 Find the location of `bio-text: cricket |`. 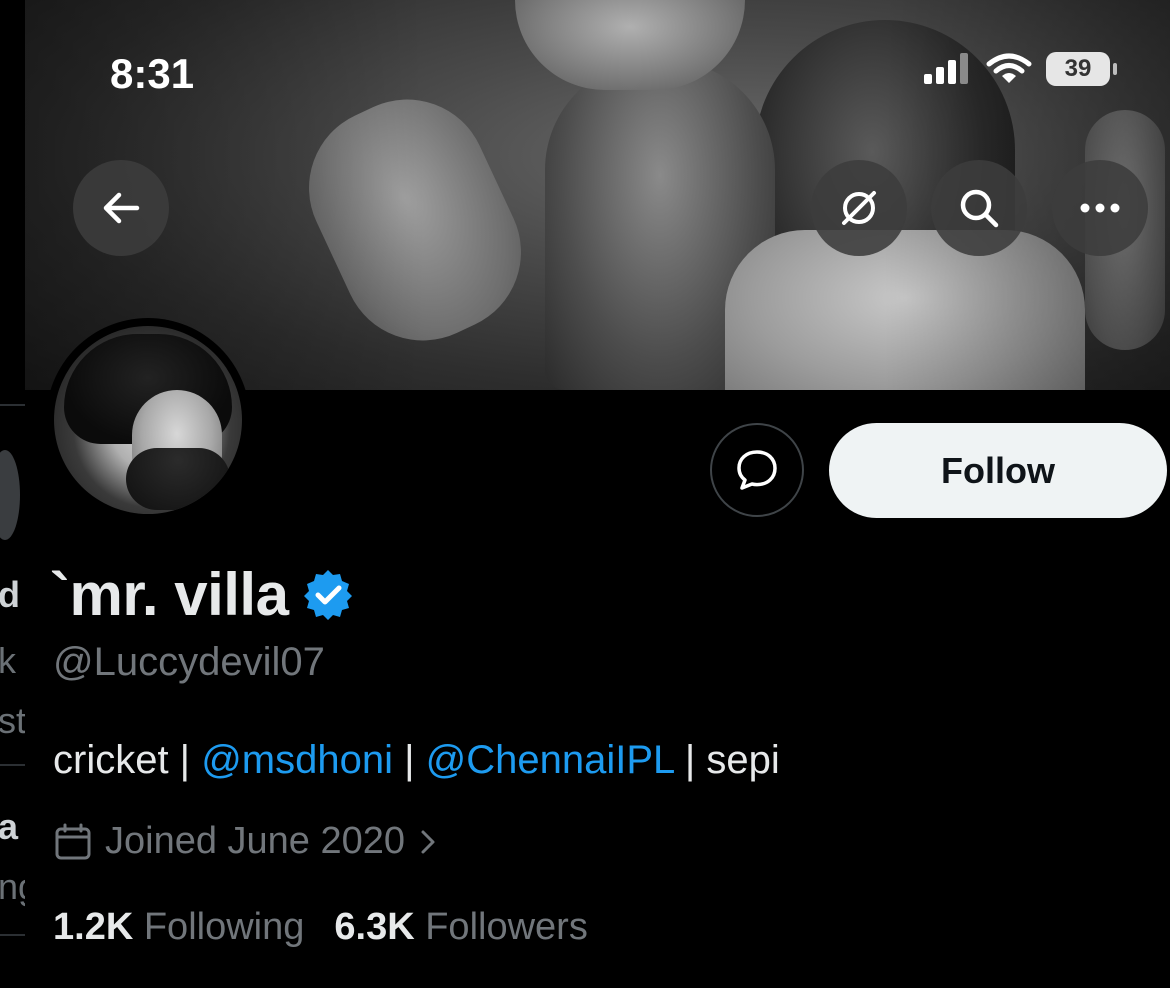

bio-text: cricket | is located at coordinates (127, 760).